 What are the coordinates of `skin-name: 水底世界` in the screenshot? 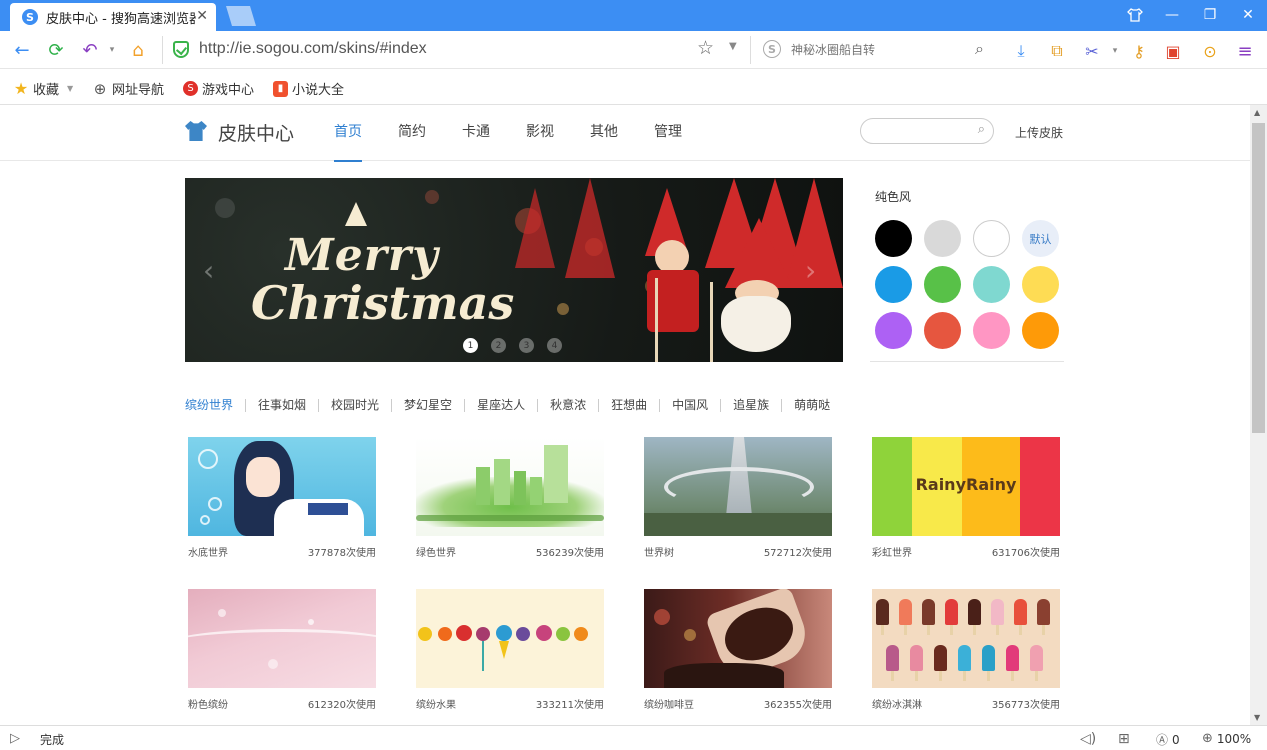 It's located at (208, 551).